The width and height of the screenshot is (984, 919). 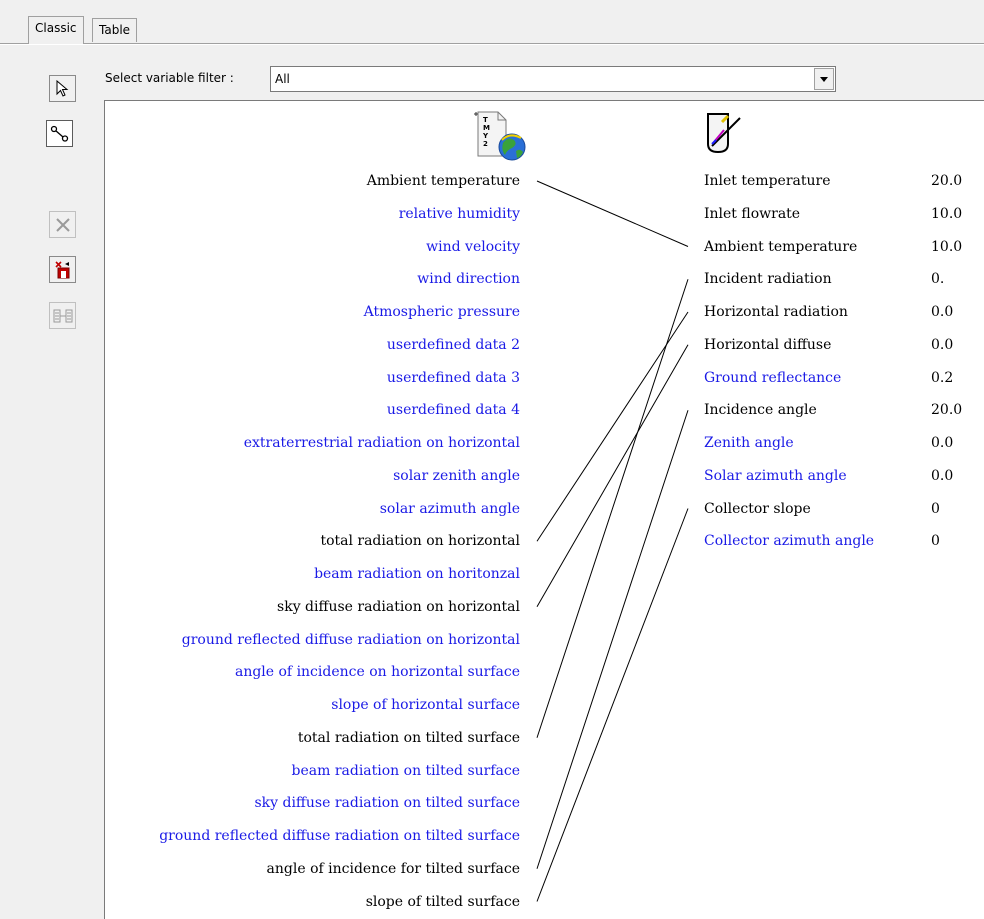 What do you see at coordinates (752, 214) in the screenshot?
I see `input-variable: Inlet flowrate` at bounding box center [752, 214].